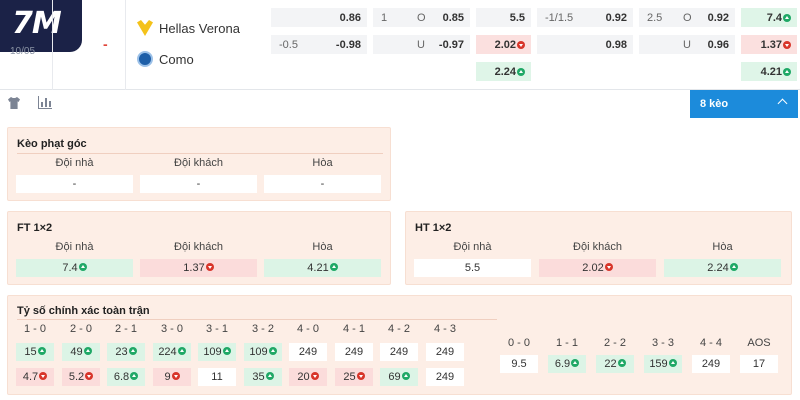  I want to click on score-odds-cell: 49, so click(81, 352).